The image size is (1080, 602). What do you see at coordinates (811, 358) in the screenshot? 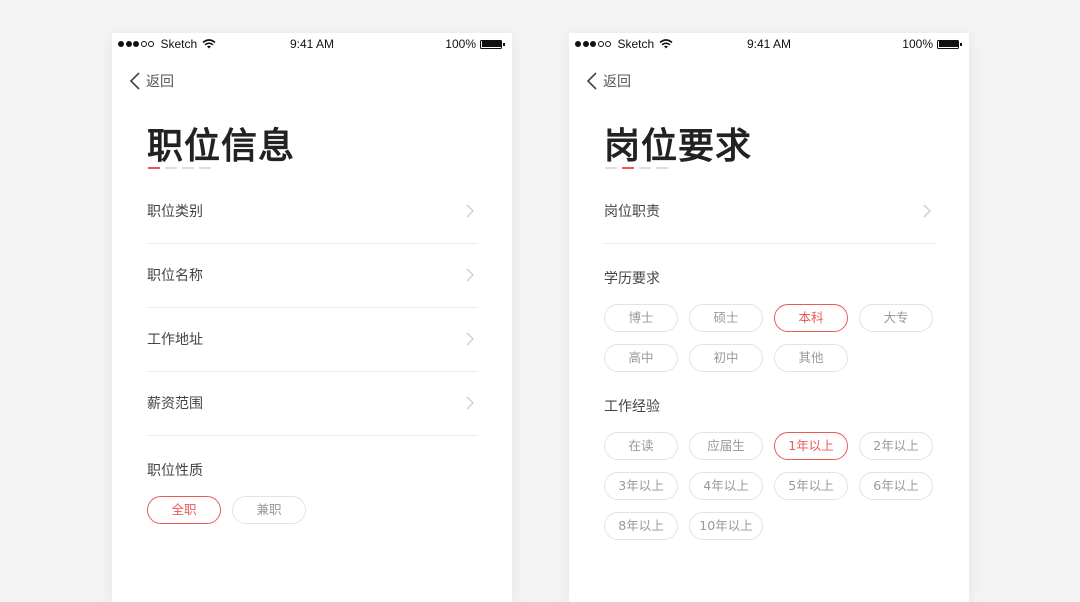
I see `chip-education-other: 其他` at bounding box center [811, 358].